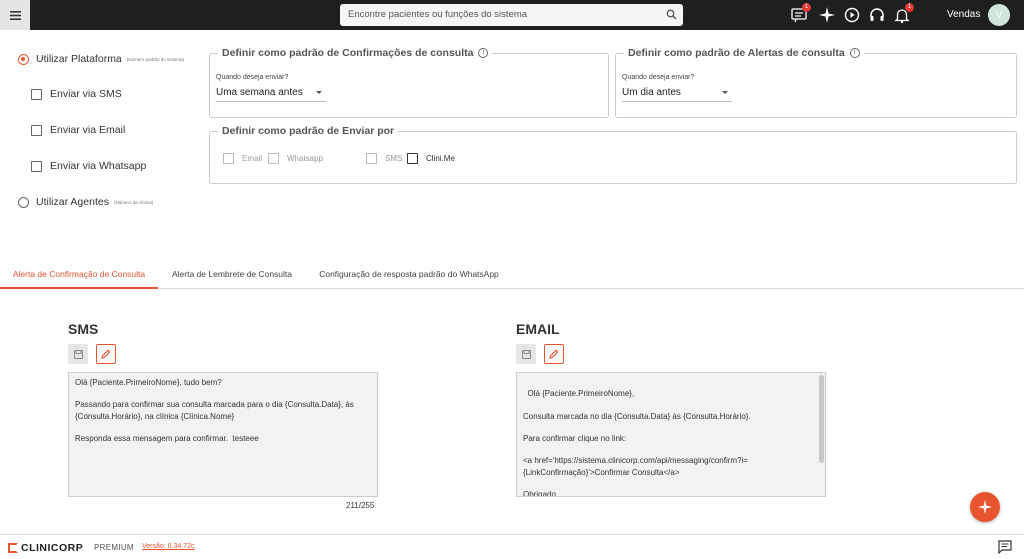 The height and width of the screenshot is (559, 1024). What do you see at coordinates (252, 77) in the screenshot?
I see `confirmacoes-field-label: Quando deseja enviar?` at bounding box center [252, 77].